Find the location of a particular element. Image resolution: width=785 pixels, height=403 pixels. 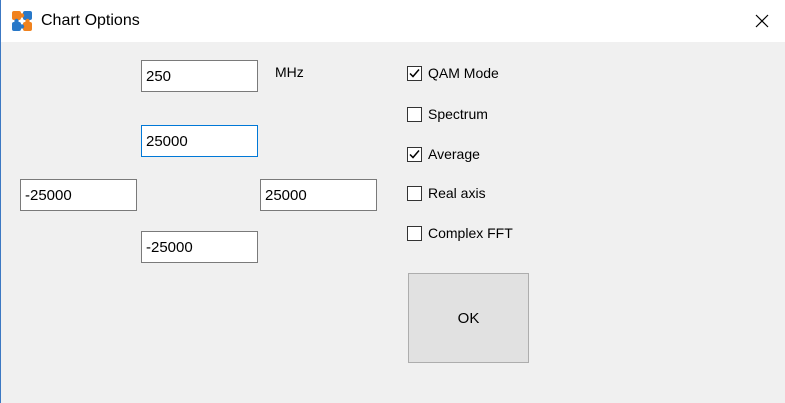

ok-button: OK is located at coordinates (468, 318).